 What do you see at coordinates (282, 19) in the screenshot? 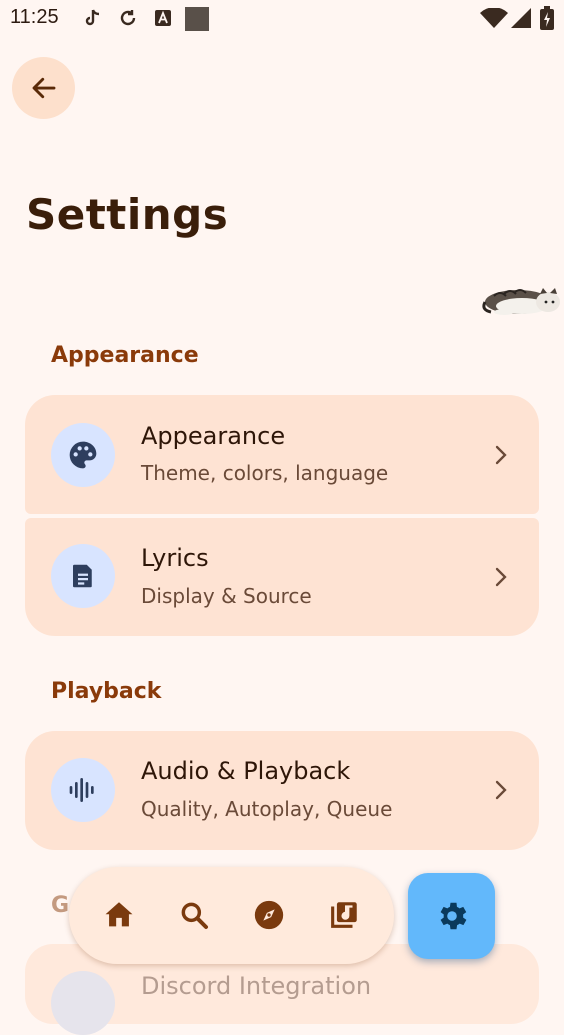
I see `status-bar: 11:25` at bounding box center [282, 19].